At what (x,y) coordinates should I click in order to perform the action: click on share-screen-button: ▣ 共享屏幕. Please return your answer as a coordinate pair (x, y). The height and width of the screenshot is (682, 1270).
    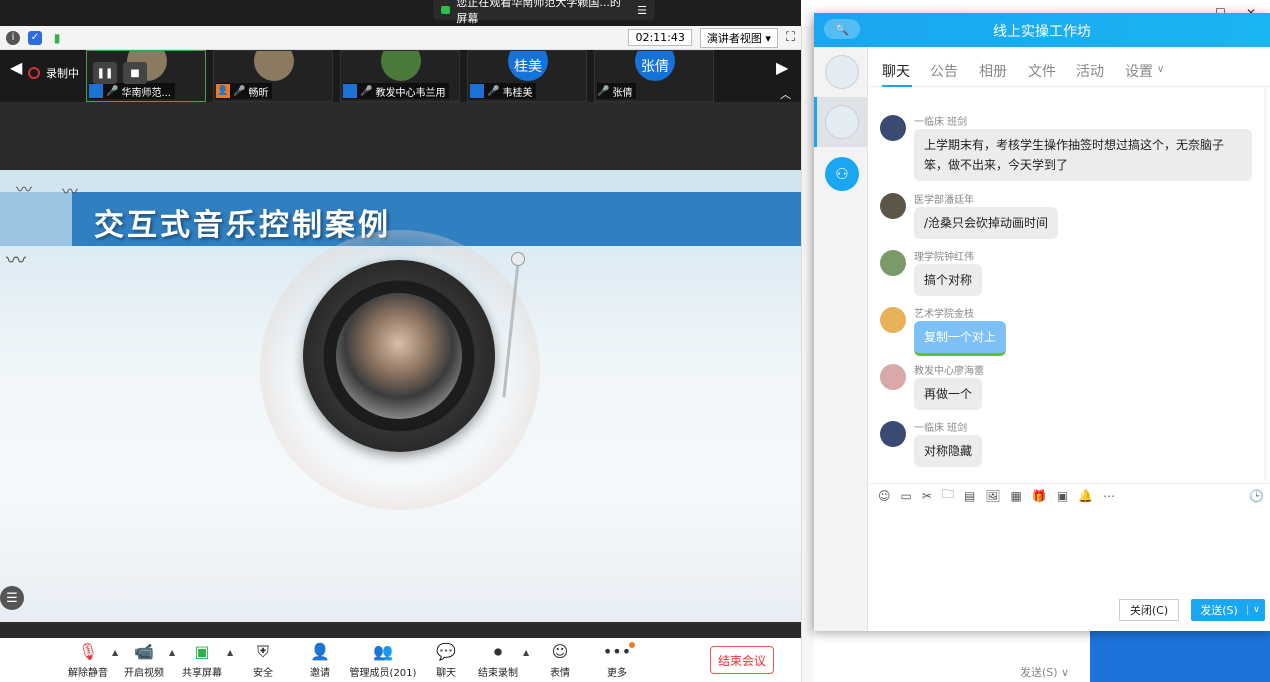
    Looking at the image, I should click on (202, 660).